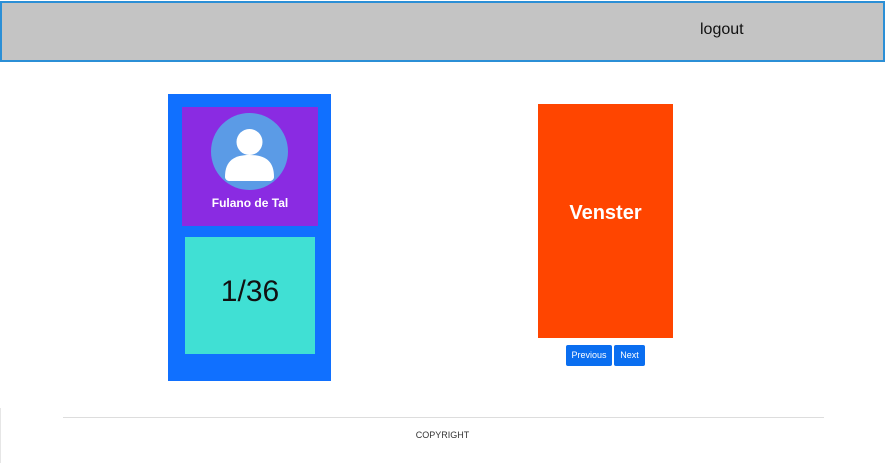 Image resolution: width=885 pixels, height=463 pixels. Describe the element at coordinates (442, 31) in the screenshot. I see `top-navbar: logout` at that location.